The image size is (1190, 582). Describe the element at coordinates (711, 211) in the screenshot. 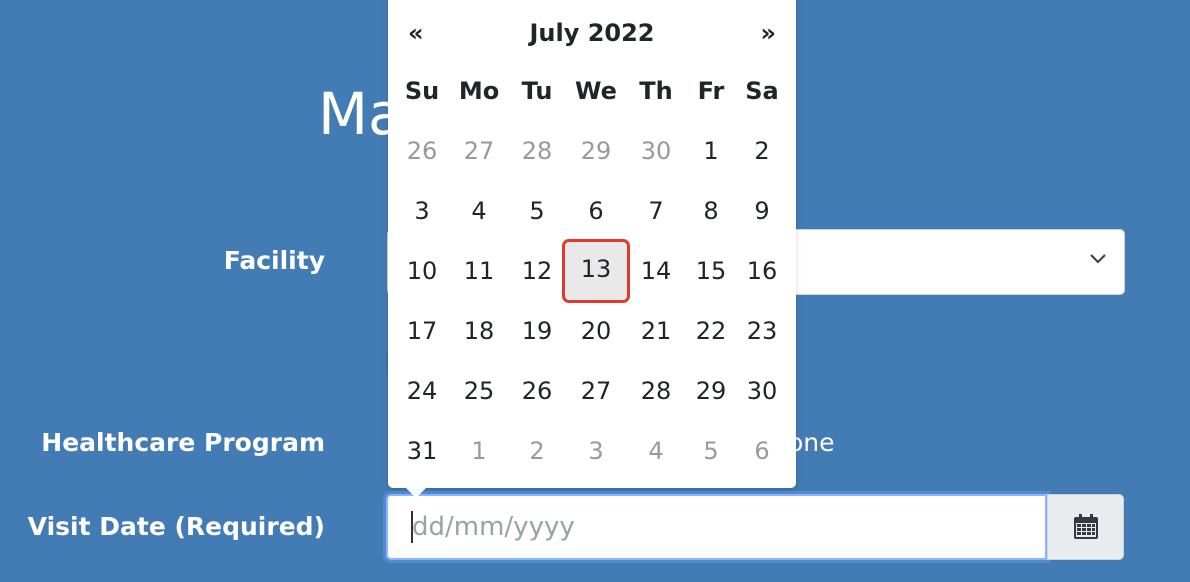

I see `datepicker-day: 8` at that location.